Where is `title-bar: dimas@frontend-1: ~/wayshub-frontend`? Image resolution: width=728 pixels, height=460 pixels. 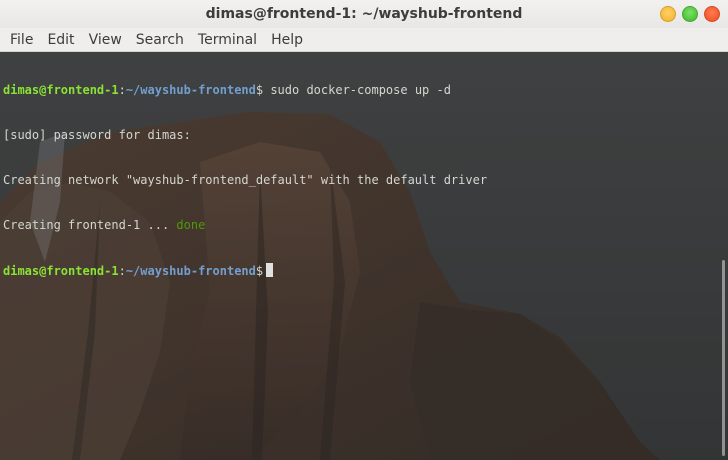
title-bar: dimas@frontend-1: ~/wayshub-frontend is located at coordinates (364, 14).